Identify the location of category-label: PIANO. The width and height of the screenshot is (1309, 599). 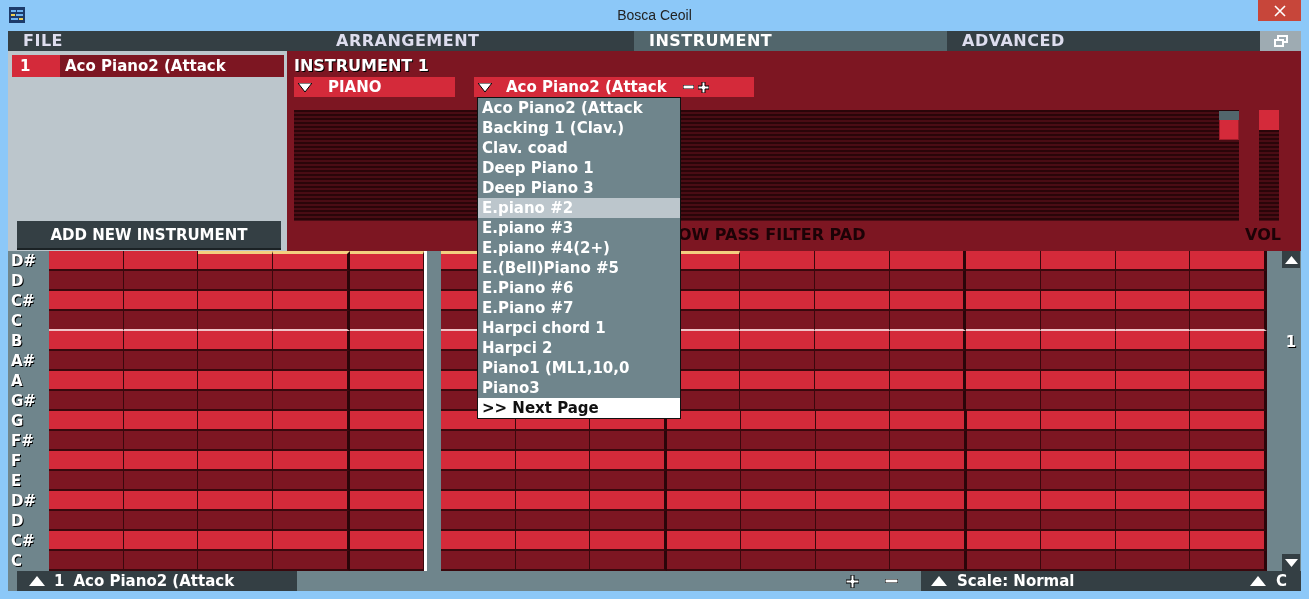
(355, 87).